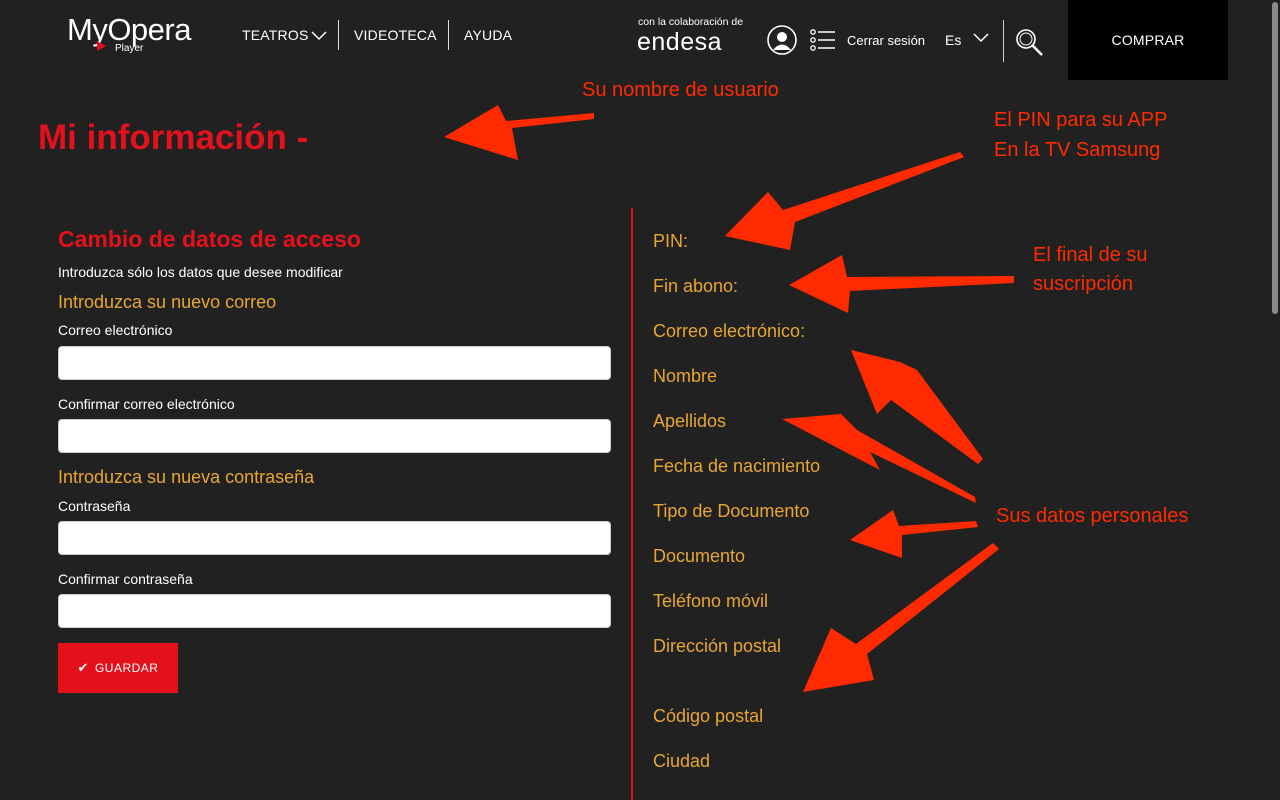  What do you see at coordinates (1081, 120) in the screenshot?
I see `annotation-pin-line1: El PIN para su APP` at bounding box center [1081, 120].